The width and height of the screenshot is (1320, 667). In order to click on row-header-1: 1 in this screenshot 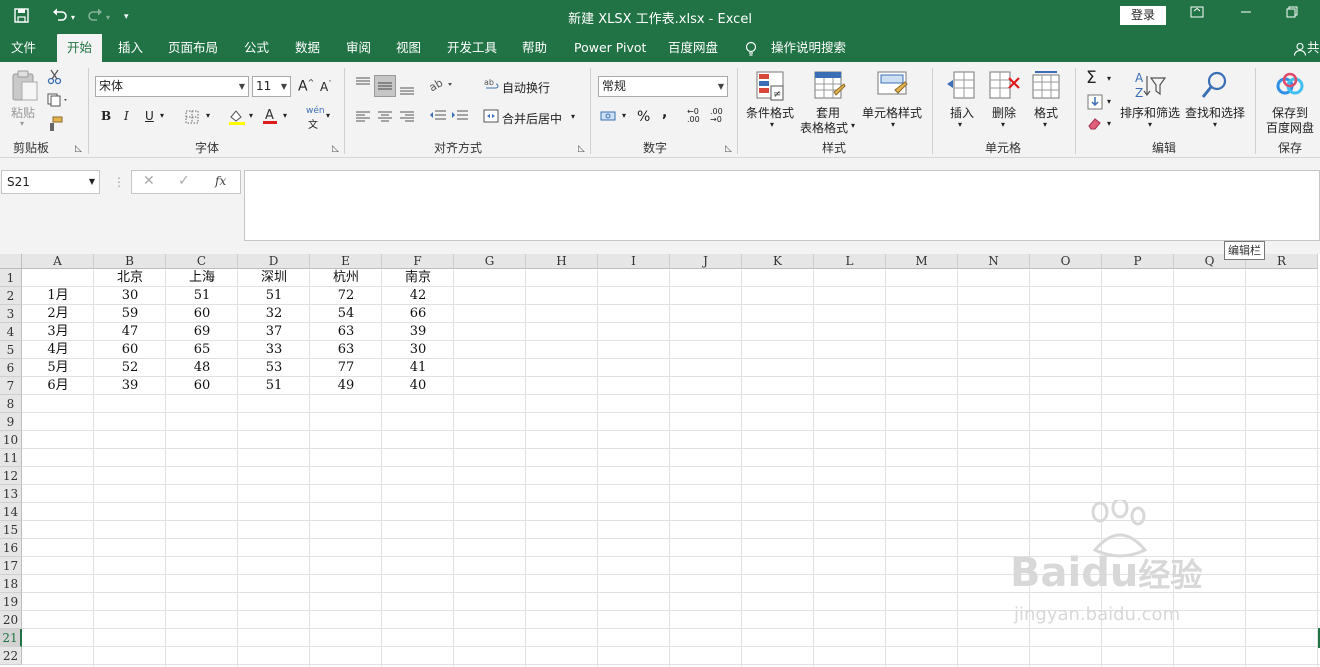, I will do `click(11, 278)`.